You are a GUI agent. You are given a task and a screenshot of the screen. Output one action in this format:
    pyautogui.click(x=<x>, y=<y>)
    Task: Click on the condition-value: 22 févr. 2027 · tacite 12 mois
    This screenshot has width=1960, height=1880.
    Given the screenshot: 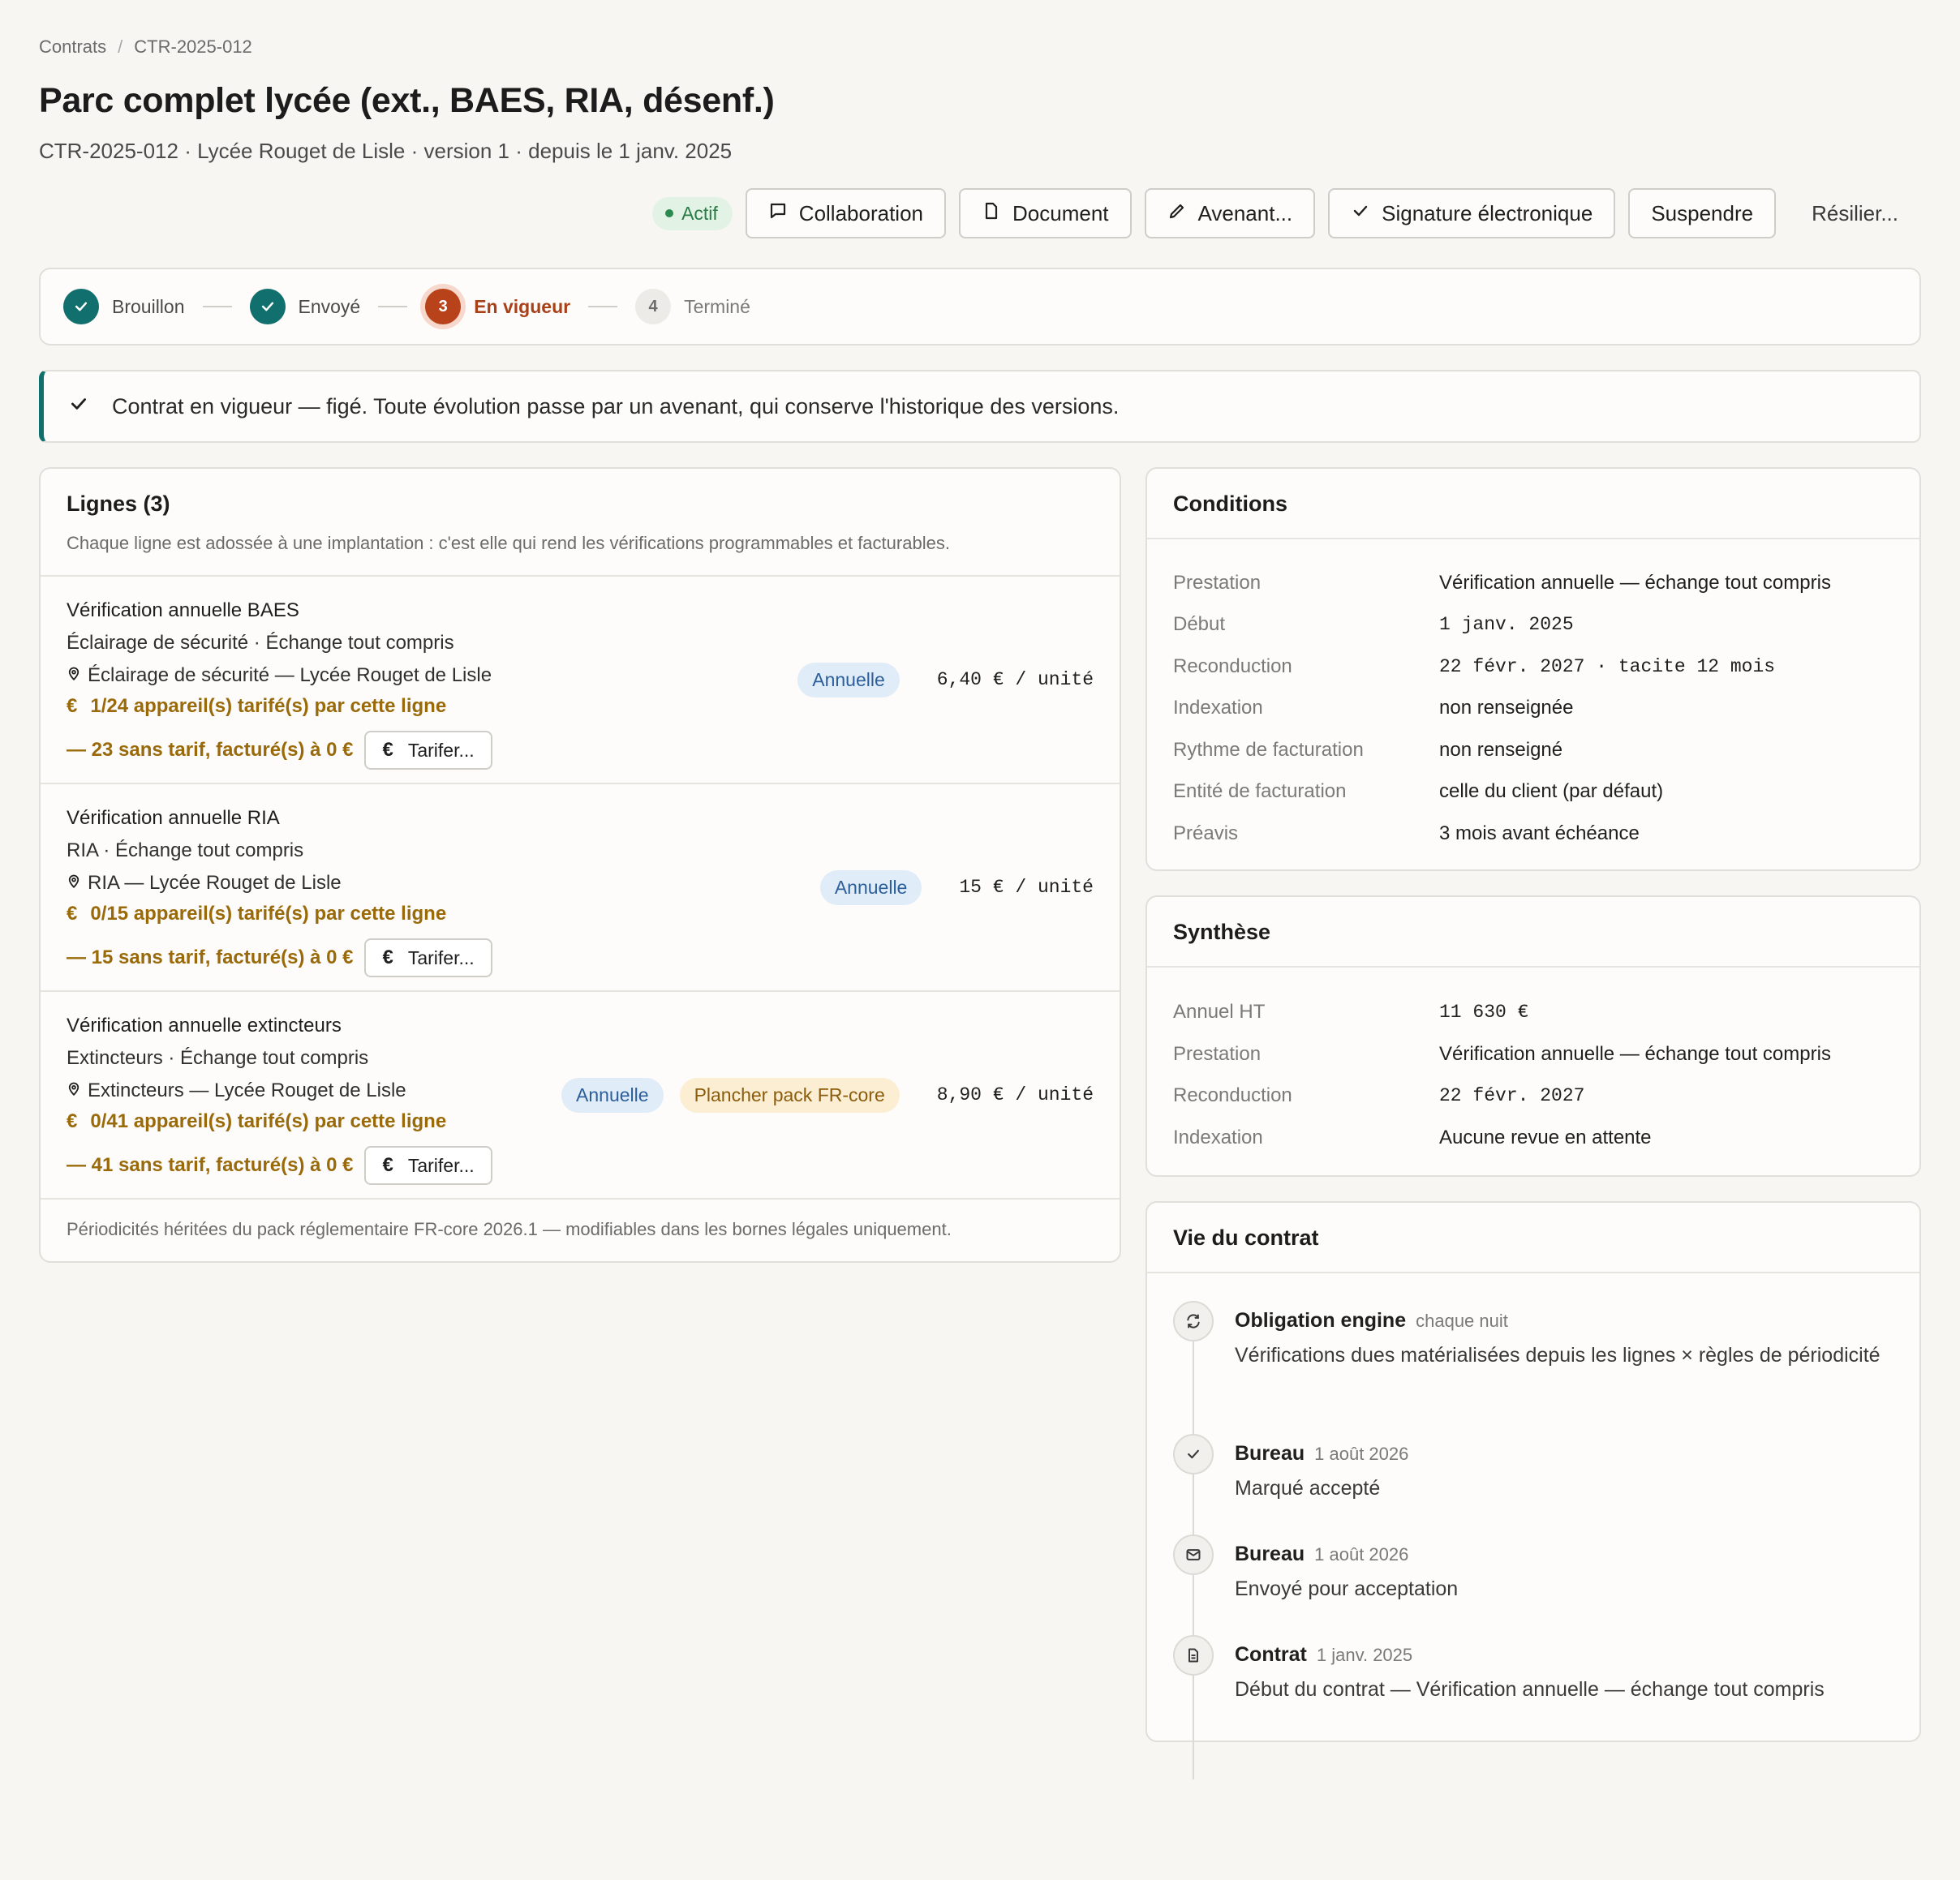 What is the action you would take?
    pyautogui.click(x=1607, y=666)
    